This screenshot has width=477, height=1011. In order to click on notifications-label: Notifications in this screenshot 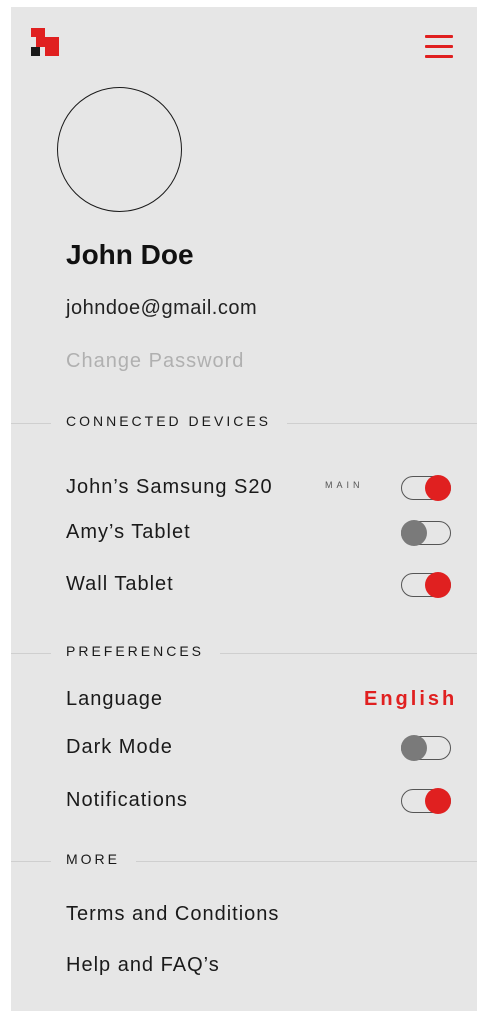, I will do `click(127, 800)`.